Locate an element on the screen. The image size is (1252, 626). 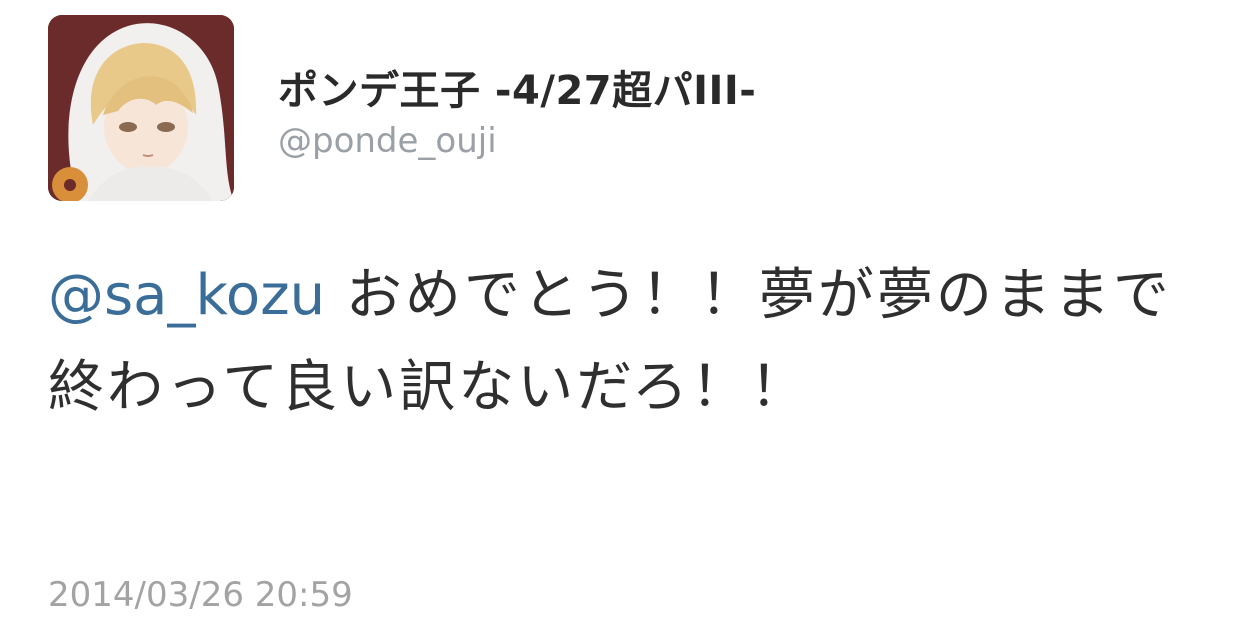
author-handle: @ponde_ouji is located at coordinates (387, 141).